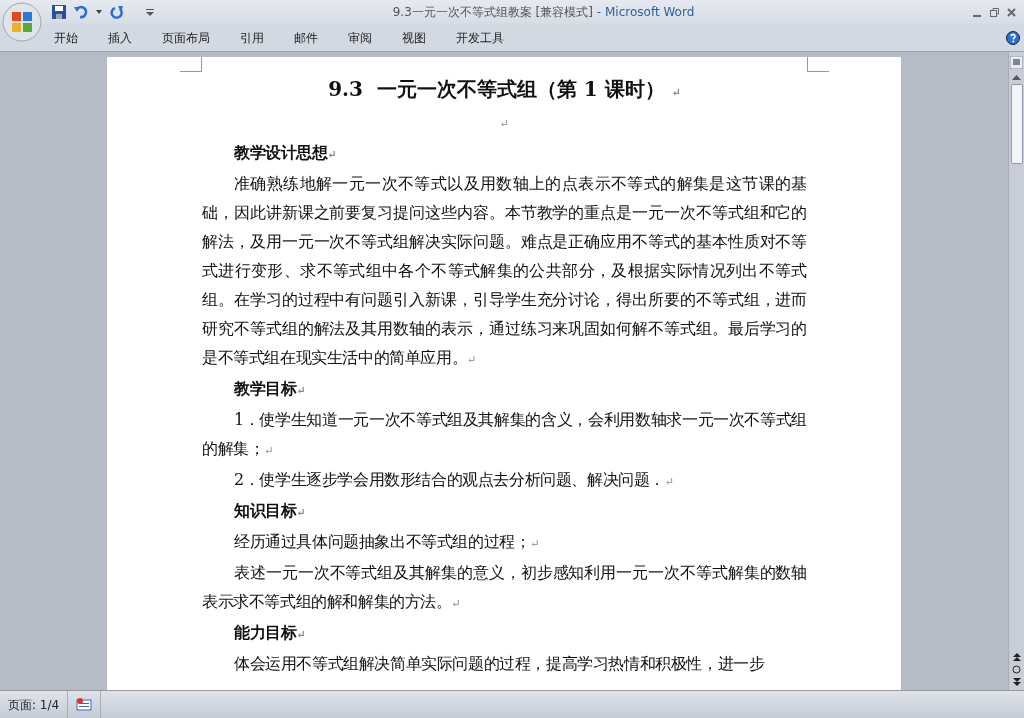 The image size is (1024, 718). Describe the element at coordinates (186, 37) in the screenshot. I see `ribbon-tab: 页面布局` at that location.